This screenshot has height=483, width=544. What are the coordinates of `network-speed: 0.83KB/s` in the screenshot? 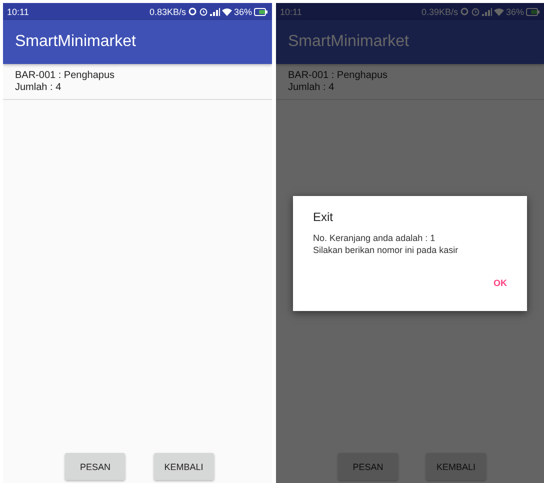 It's located at (167, 11).